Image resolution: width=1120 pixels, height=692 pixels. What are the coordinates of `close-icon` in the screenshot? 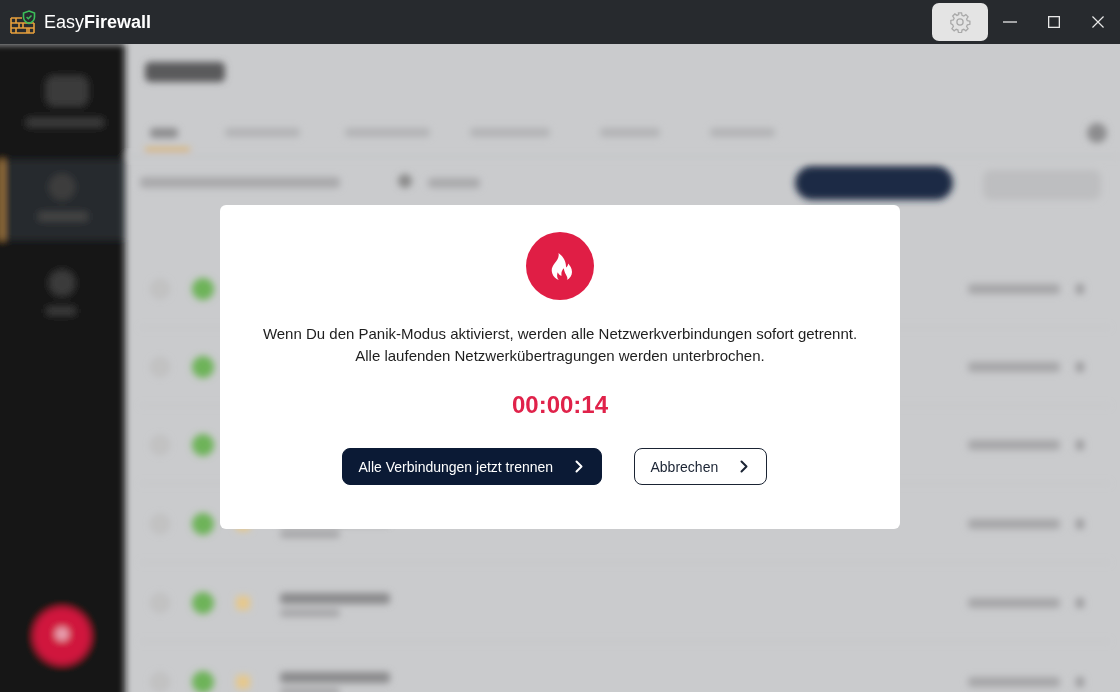 It's located at (1098, 22).